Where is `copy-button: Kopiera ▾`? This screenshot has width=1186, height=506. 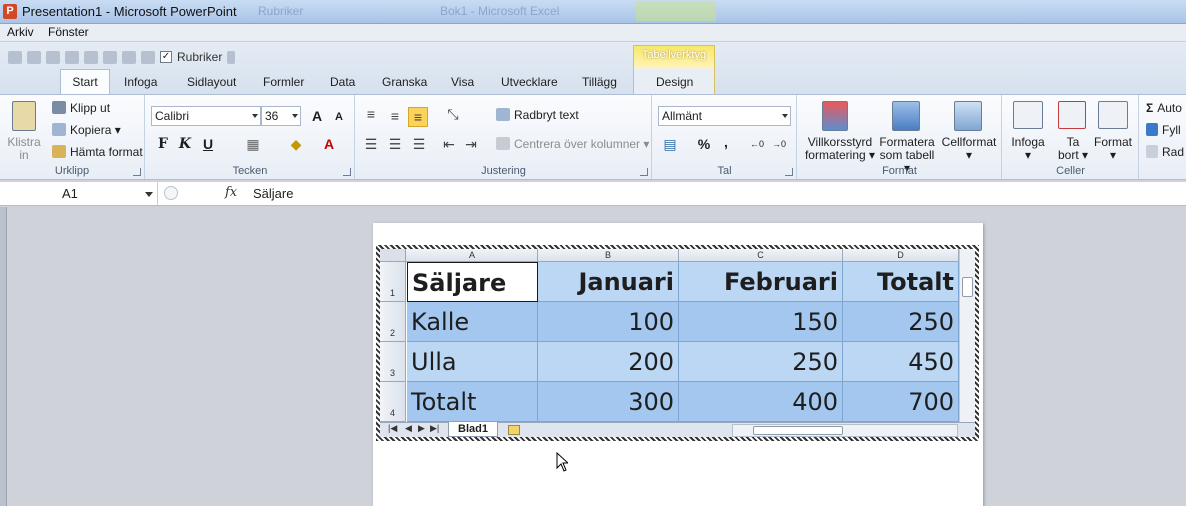 copy-button: Kopiera ▾ is located at coordinates (86, 130).